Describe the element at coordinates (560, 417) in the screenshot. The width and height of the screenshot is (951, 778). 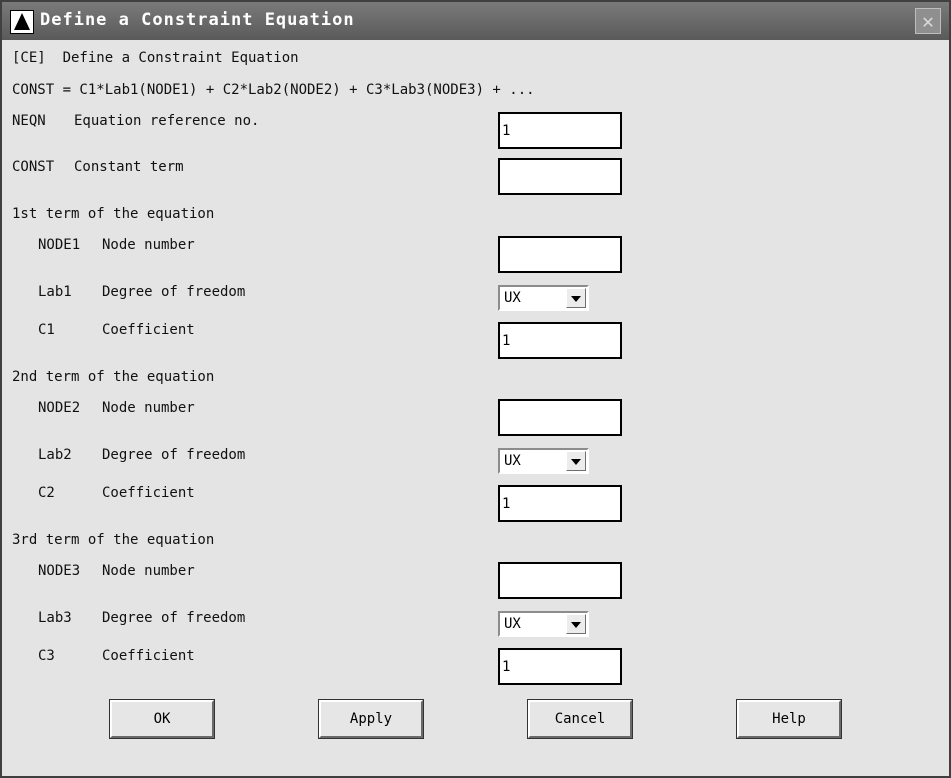
I see `node2-input` at that location.